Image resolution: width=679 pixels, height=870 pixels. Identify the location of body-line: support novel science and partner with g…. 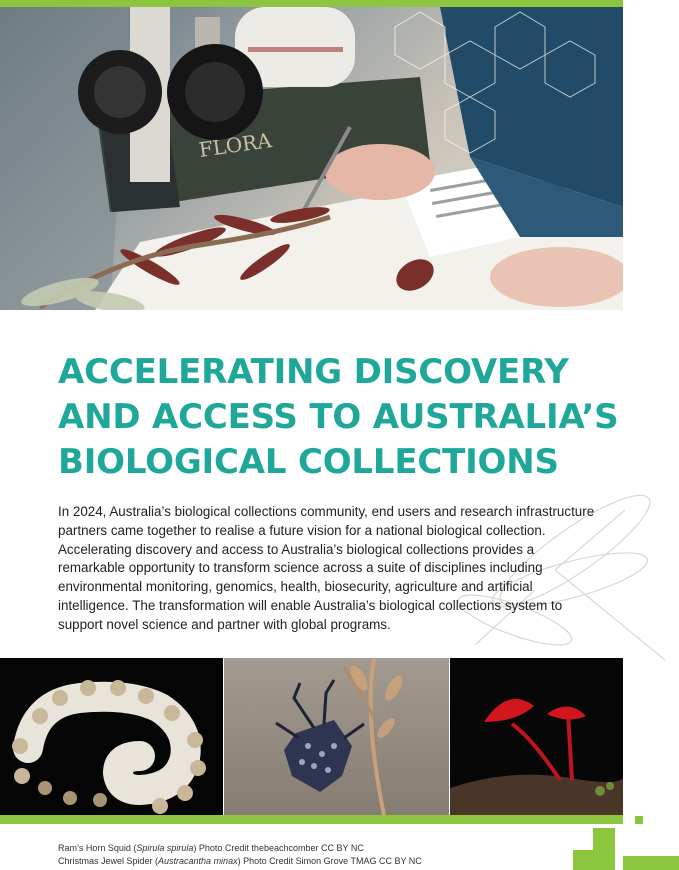
(224, 624).